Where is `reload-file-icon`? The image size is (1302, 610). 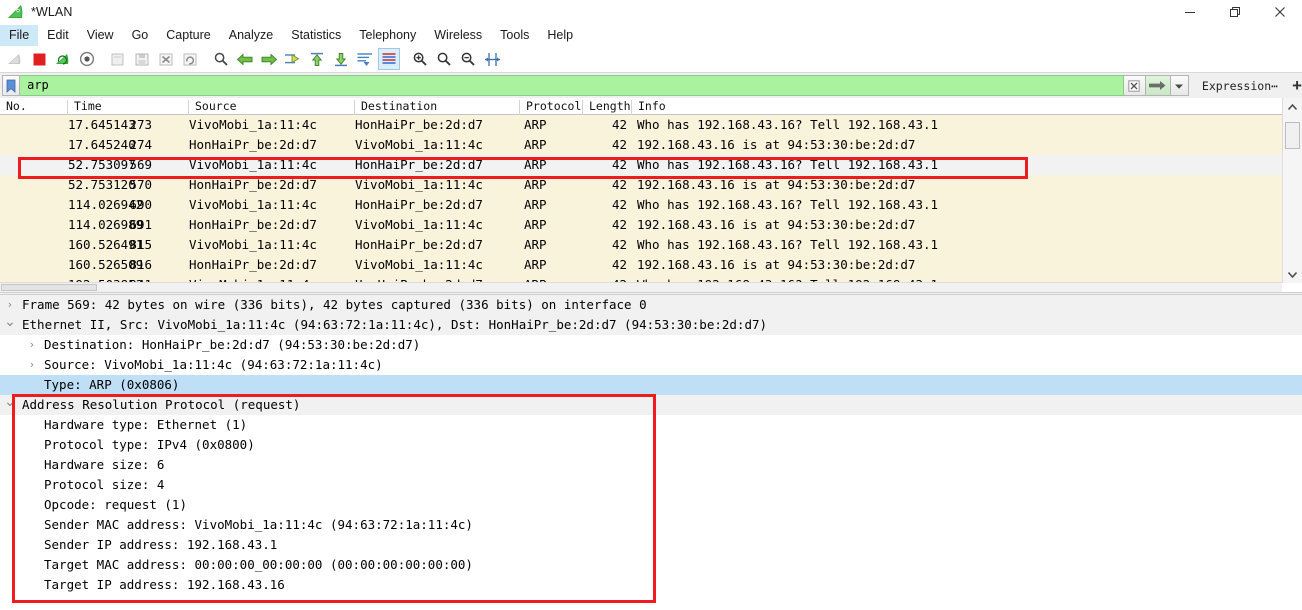 reload-file-icon is located at coordinates (190, 59).